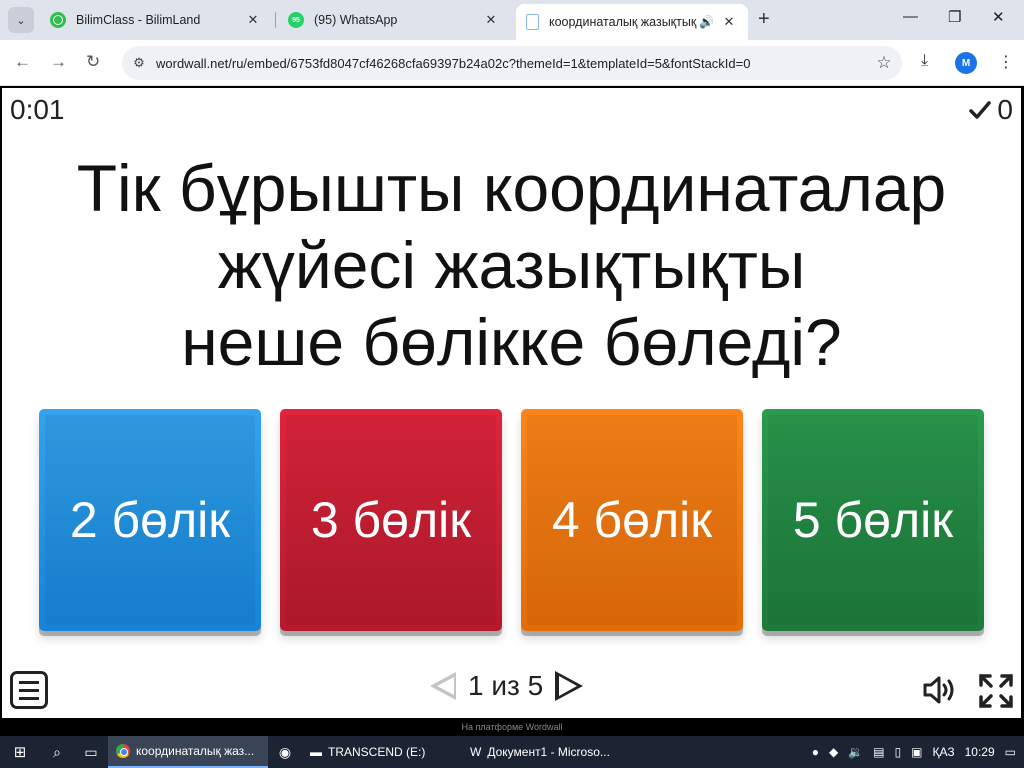 This screenshot has width=1024, height=768. I want to click on previous-arrow-icon, so click(443, 686).